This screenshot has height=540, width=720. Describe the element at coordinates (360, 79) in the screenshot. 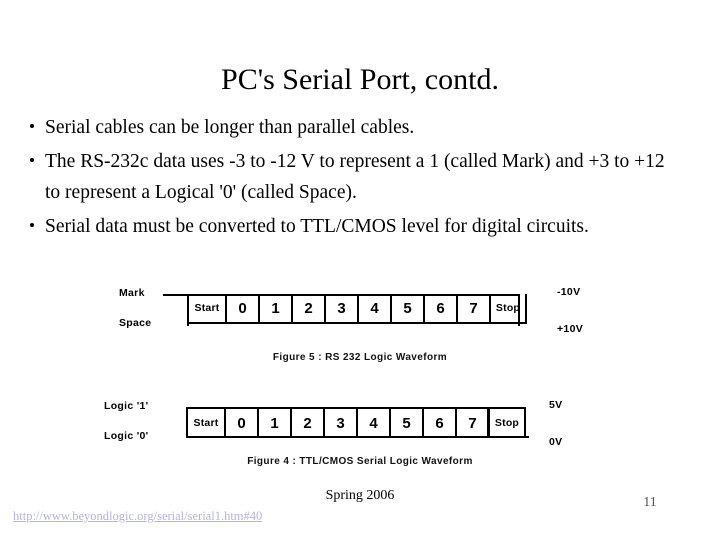

I see `page-title: PC's Serial Port, contd.` at that location.